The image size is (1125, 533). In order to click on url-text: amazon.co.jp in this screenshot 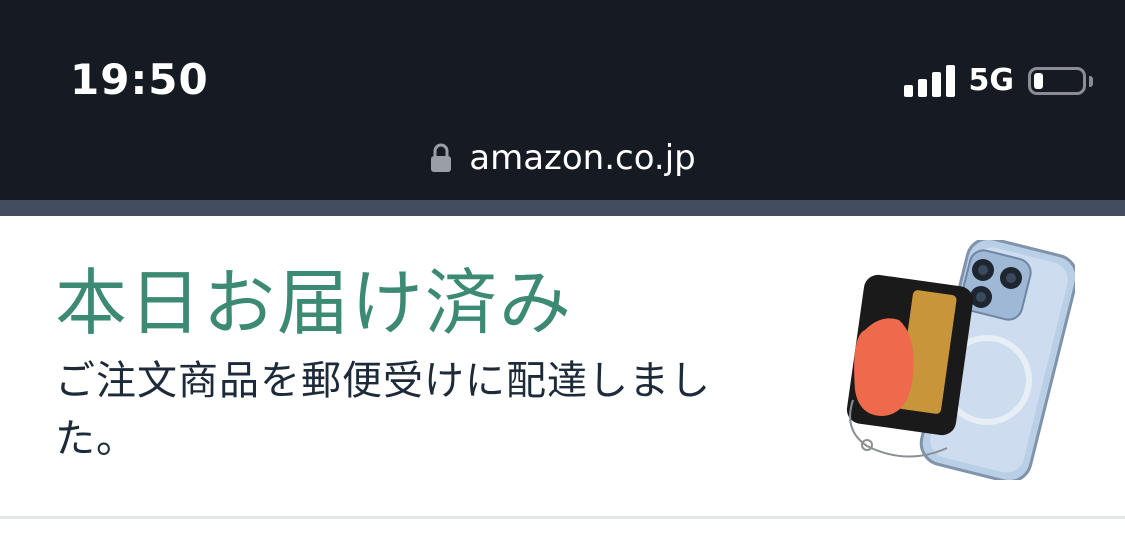, I will do `click(582, 158)`.